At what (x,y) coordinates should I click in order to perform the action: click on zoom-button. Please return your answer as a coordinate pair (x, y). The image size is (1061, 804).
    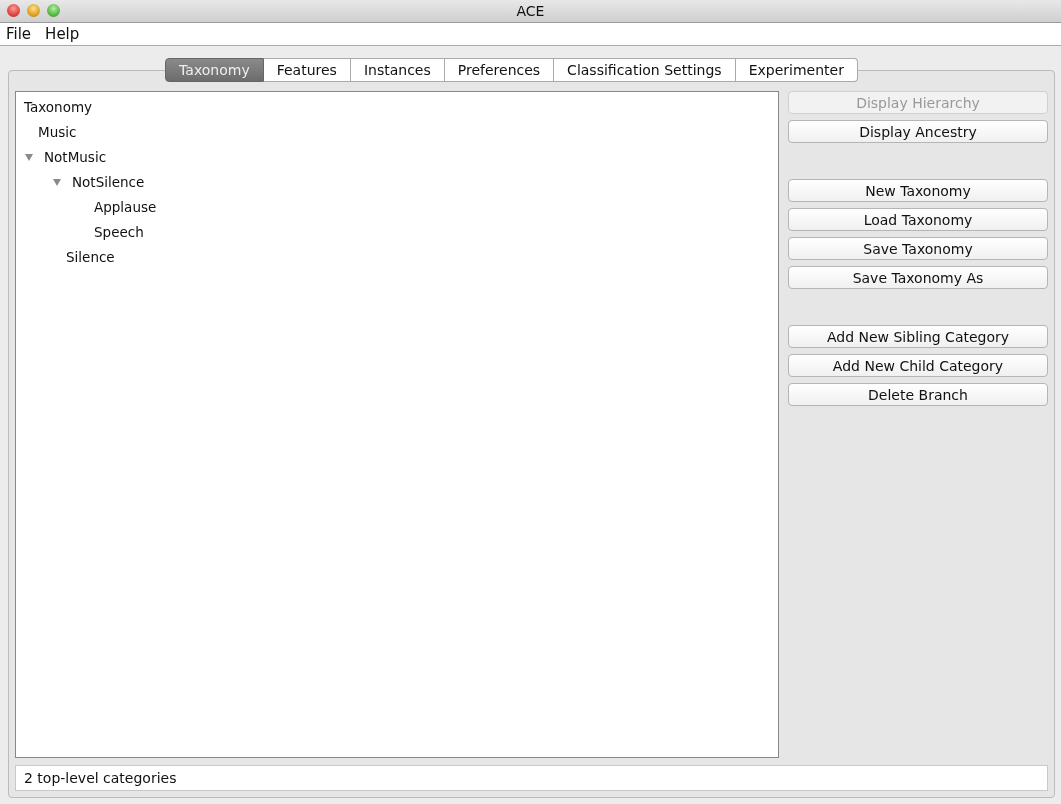
    Looking at the image, I should click on (53, 10).